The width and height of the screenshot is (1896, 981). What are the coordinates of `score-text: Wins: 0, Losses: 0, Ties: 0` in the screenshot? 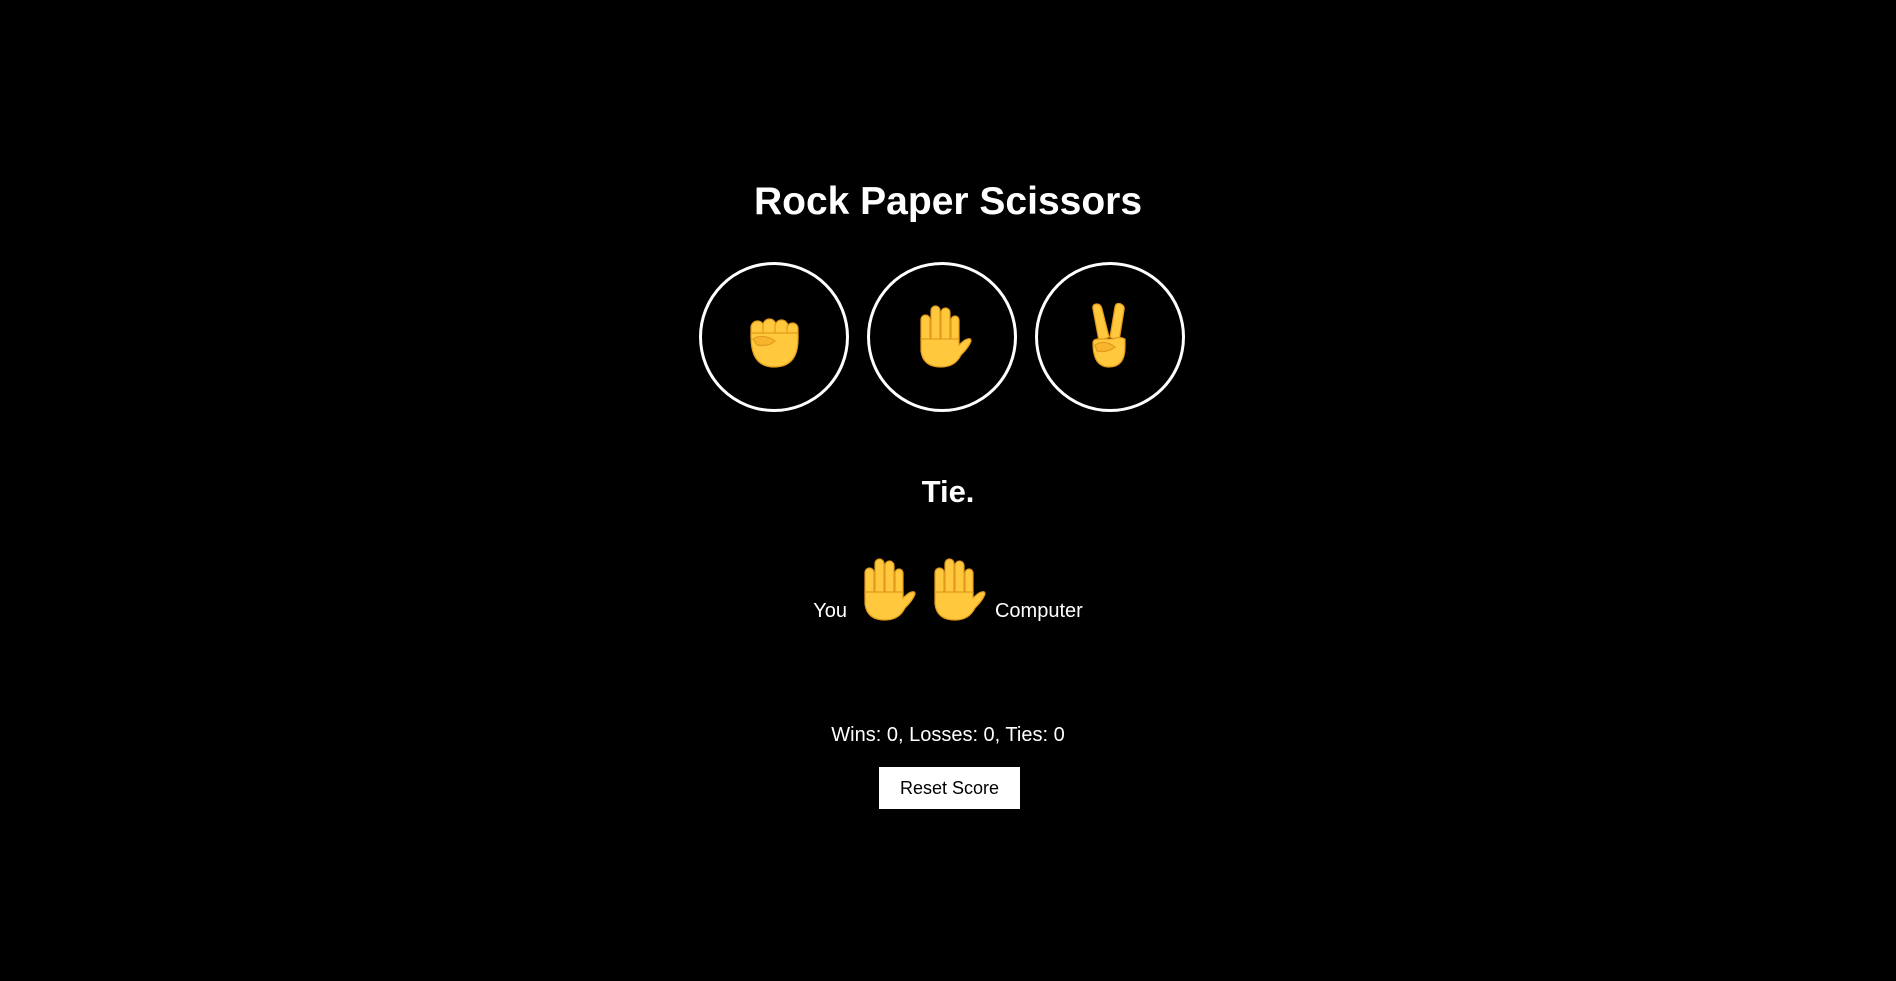 It's located at (948, 735).